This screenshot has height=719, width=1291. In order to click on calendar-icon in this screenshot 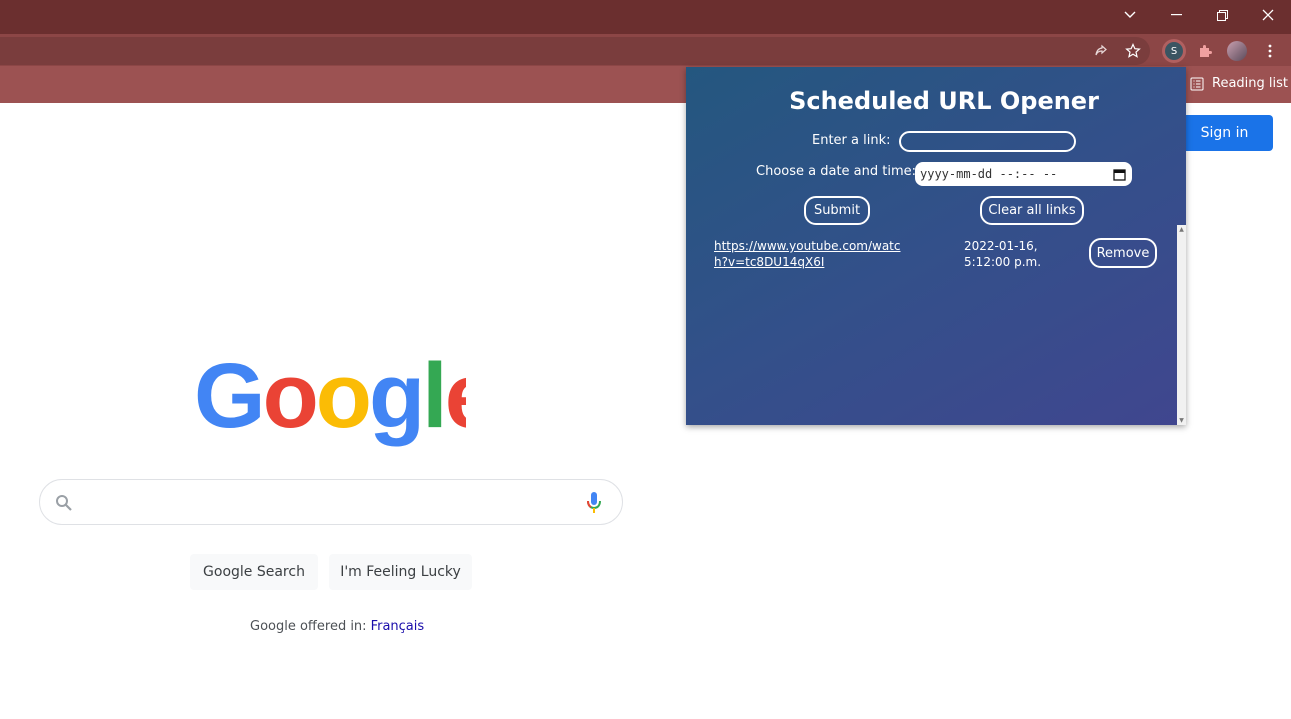, I will do `click(1119, 174)`.